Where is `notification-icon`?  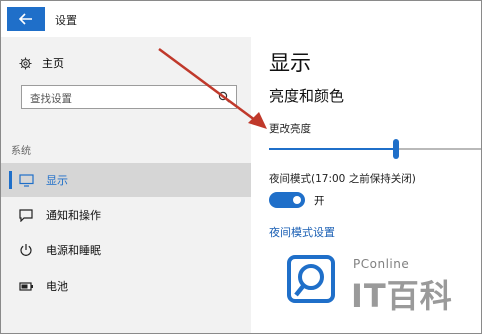
notification-icon is located at coordinates (26, 215).